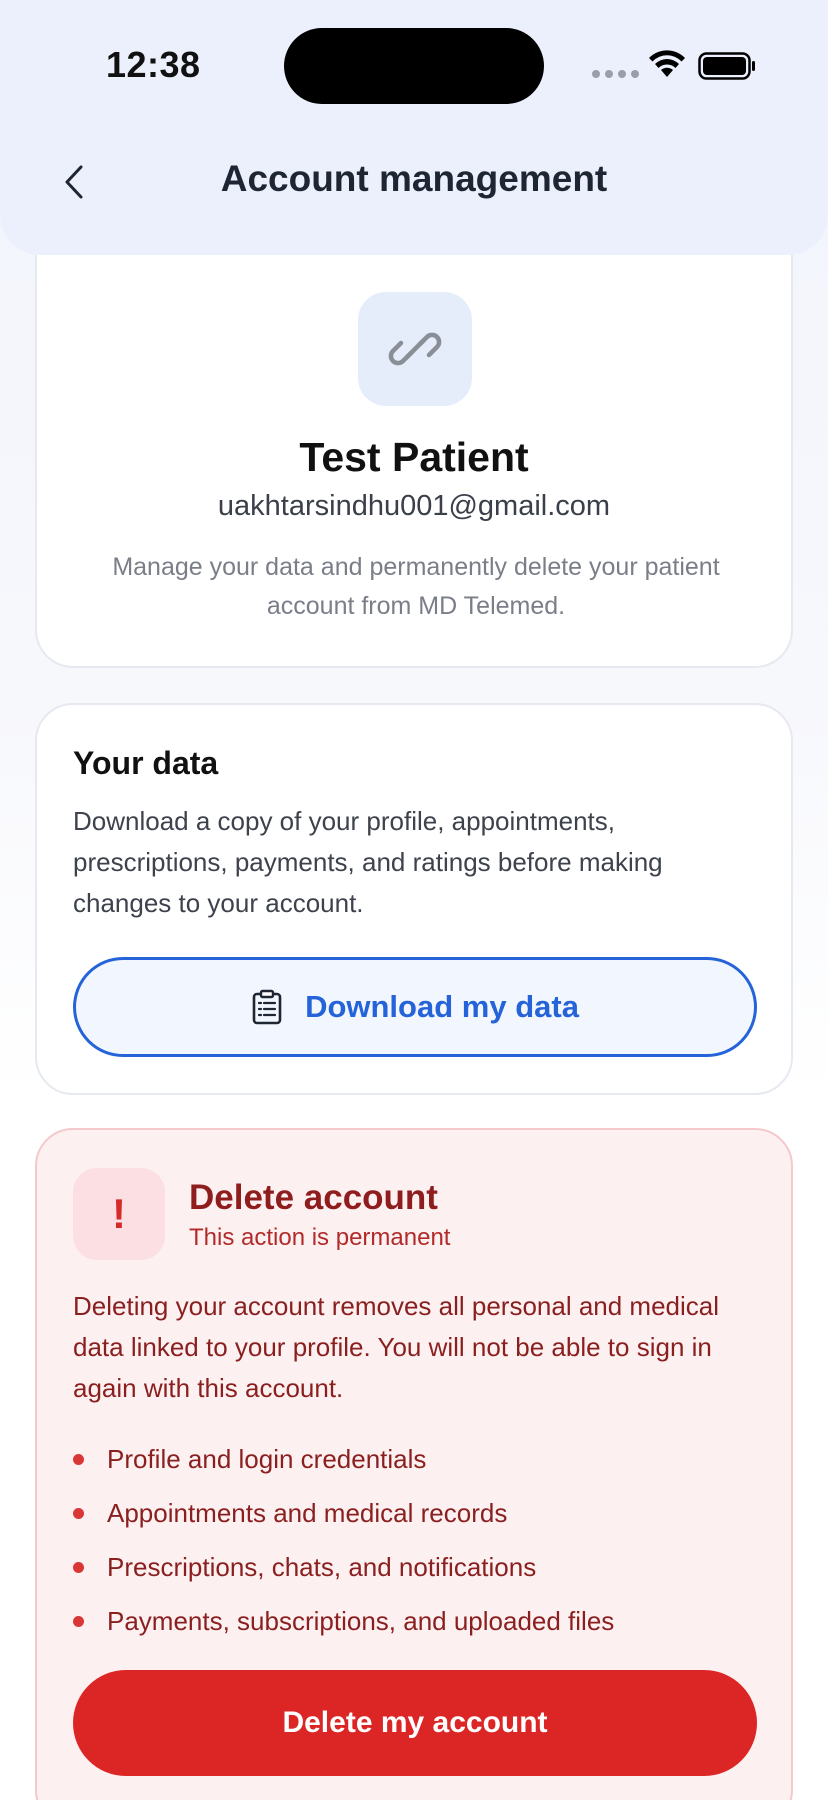 The image size is (828, 1800). I want to click on wifi-icon, so click(667, 63).